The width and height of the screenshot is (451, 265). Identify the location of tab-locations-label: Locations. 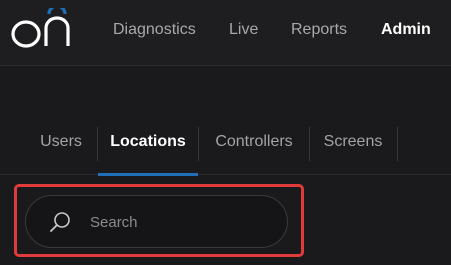
(148, 141).